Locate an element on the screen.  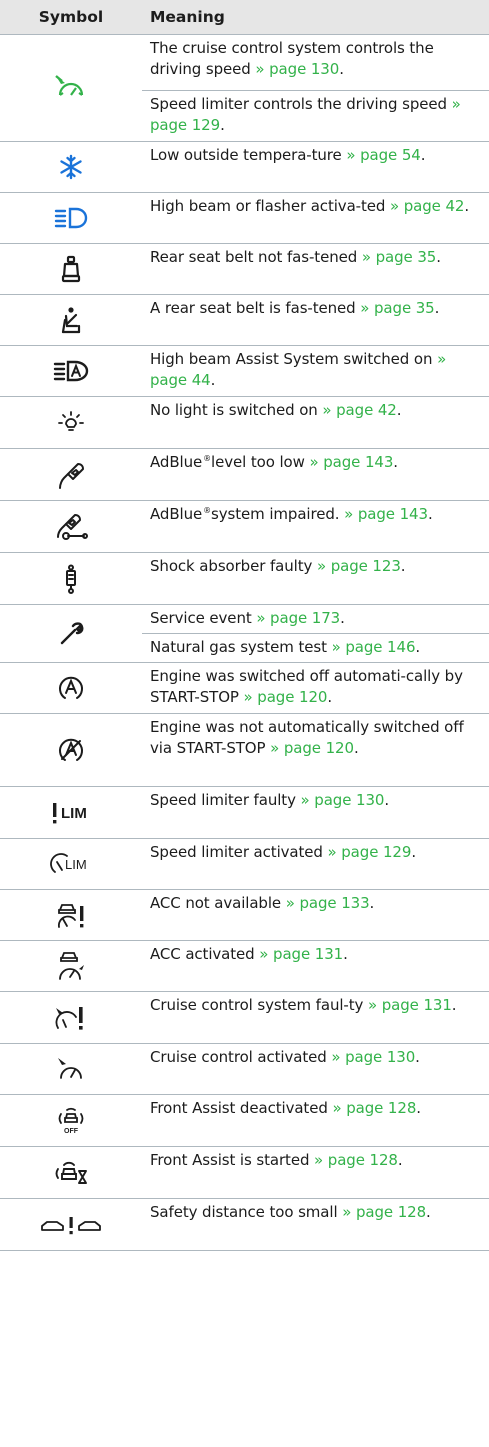
safety-distance-icon is located at coordinates (71, 1225).